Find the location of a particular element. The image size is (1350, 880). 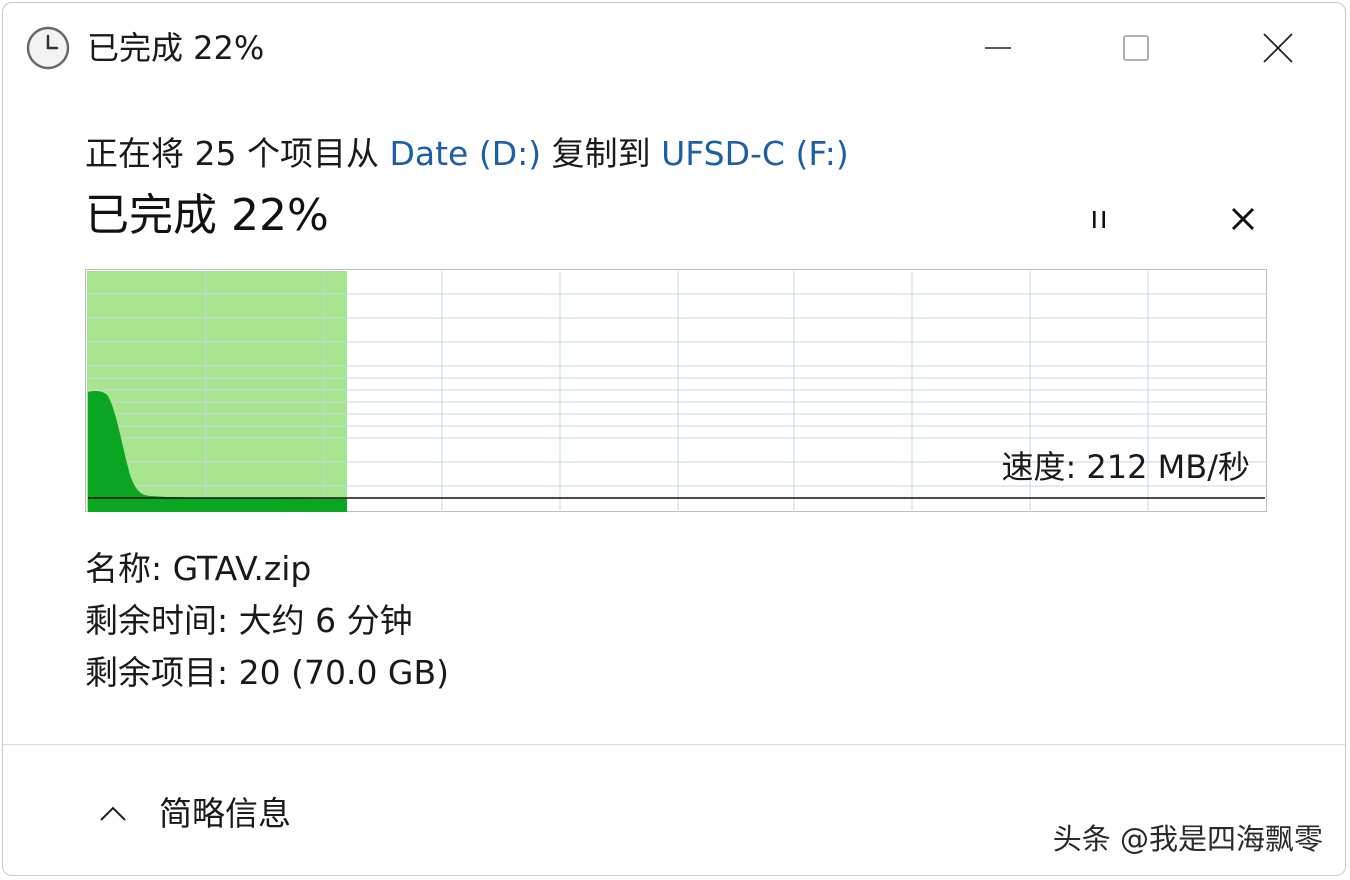

close-window-button is located at coordinates (1278, 48).